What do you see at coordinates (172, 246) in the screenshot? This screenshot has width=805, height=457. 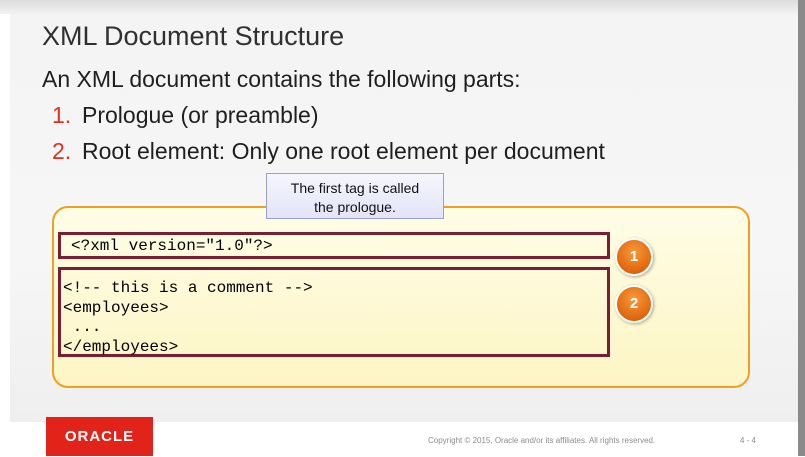 I see `code-line: <?xml version="1.0"?>` at bounding box center [172, 246].